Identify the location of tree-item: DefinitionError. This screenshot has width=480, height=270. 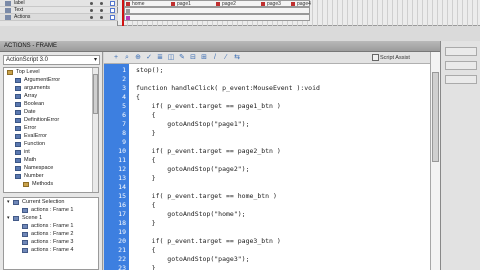
(51, 120).